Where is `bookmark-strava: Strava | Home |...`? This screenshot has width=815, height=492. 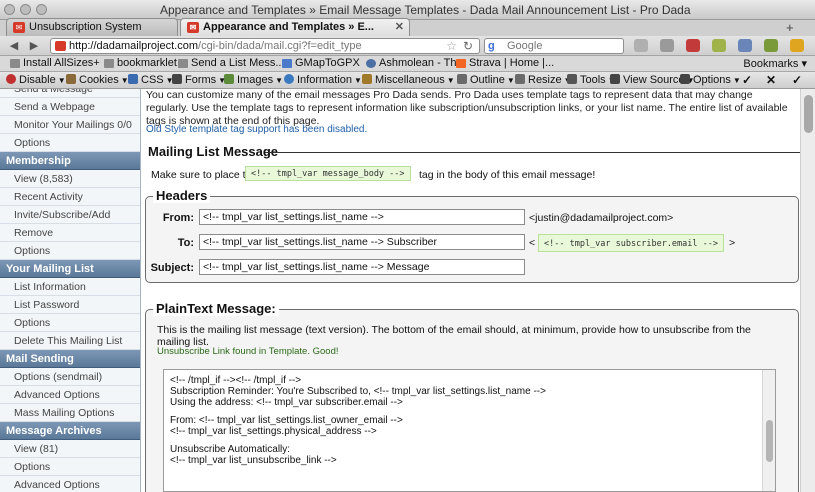 bookmark-strava: Strava | Home |... is located at coordinates (505, 63).